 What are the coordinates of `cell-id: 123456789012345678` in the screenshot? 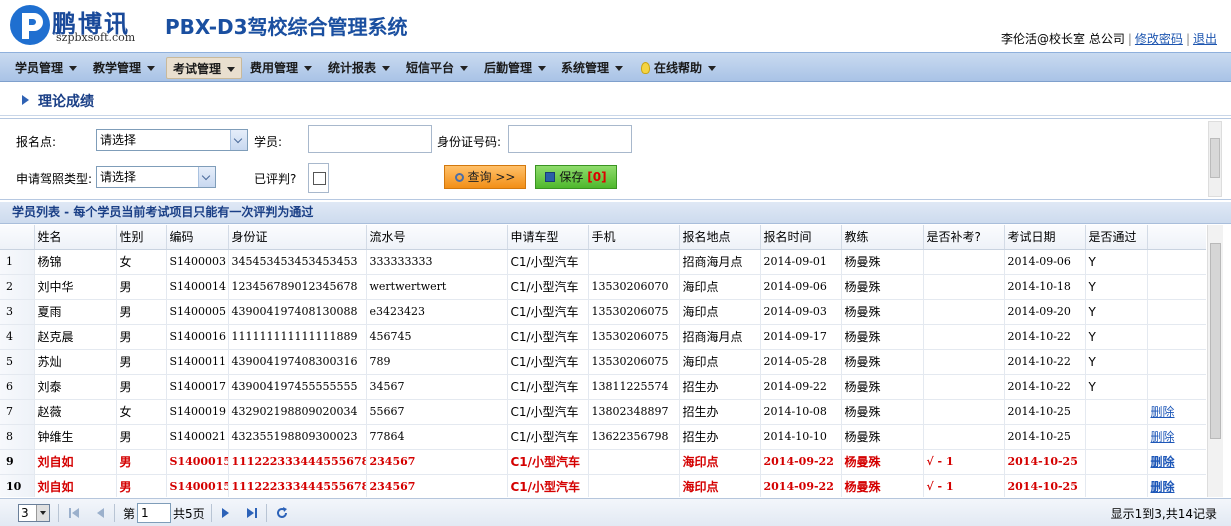 It's located at (297, 287).